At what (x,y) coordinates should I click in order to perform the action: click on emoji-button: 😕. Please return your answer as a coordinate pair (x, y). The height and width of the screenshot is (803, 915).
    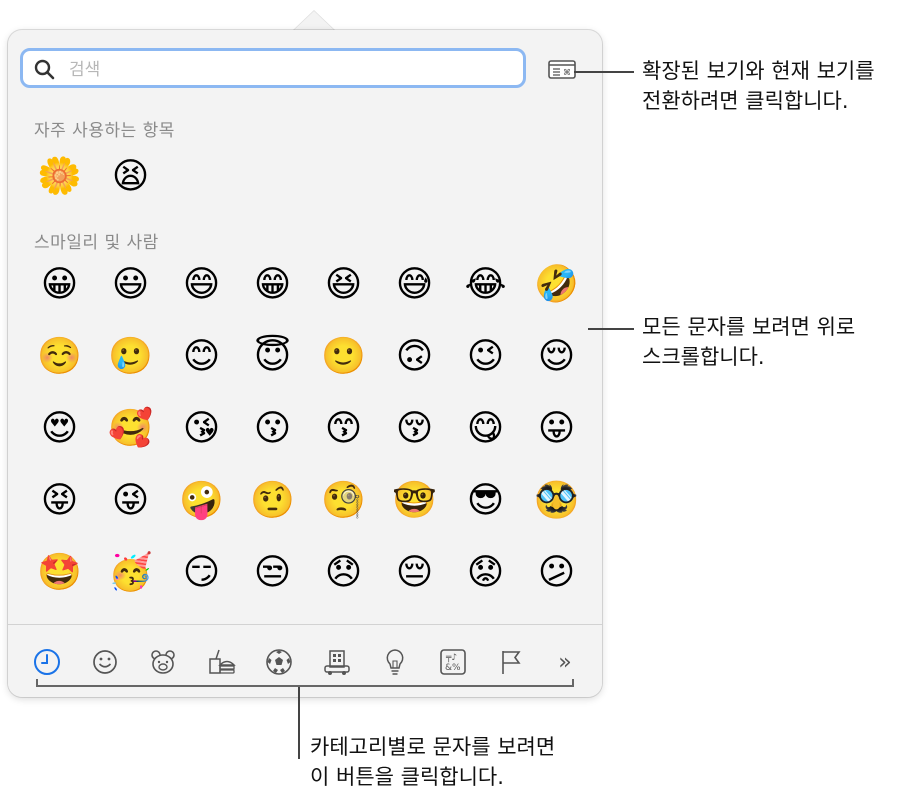
    Looking at the image, I should click on (556, 573).